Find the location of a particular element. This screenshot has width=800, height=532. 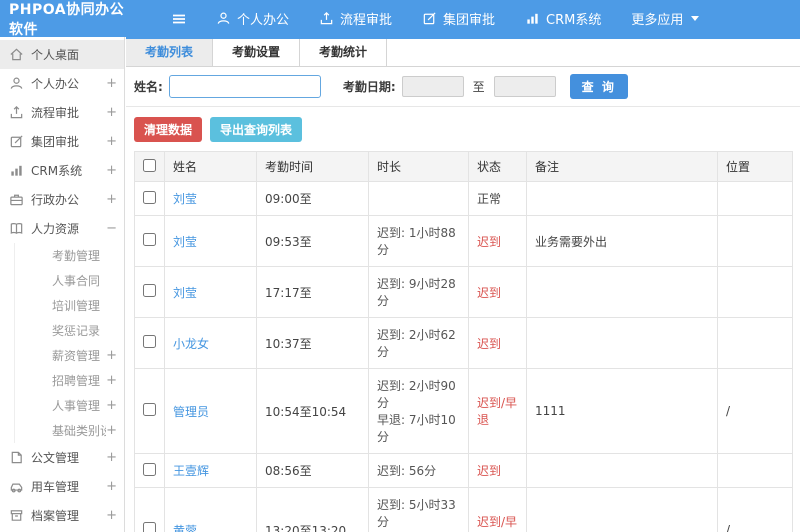

sidebar-item-human-resources: 人力资源 − is located at coordinates (62, 228).